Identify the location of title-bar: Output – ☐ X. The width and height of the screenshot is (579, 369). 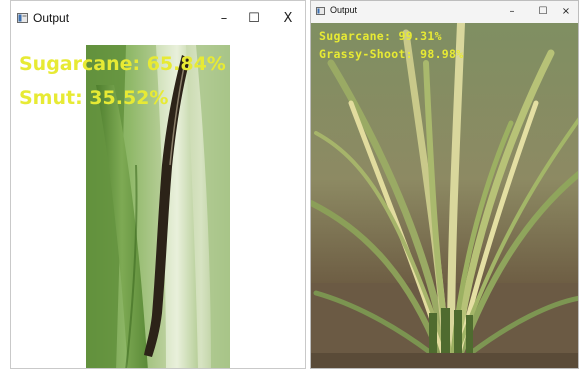
(158, 18).